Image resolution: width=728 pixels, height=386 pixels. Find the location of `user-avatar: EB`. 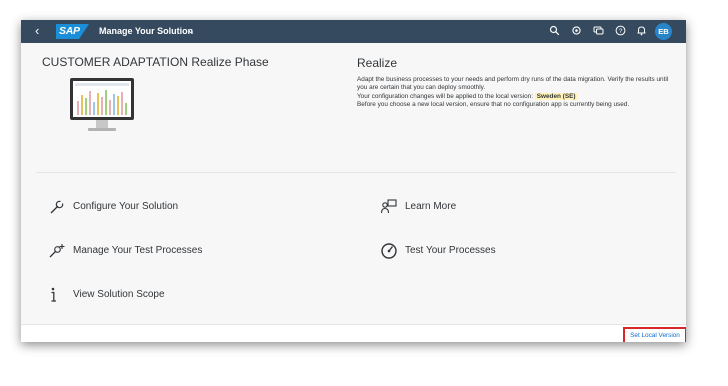

user-avatar: EB is located at coordinates (663, 31).